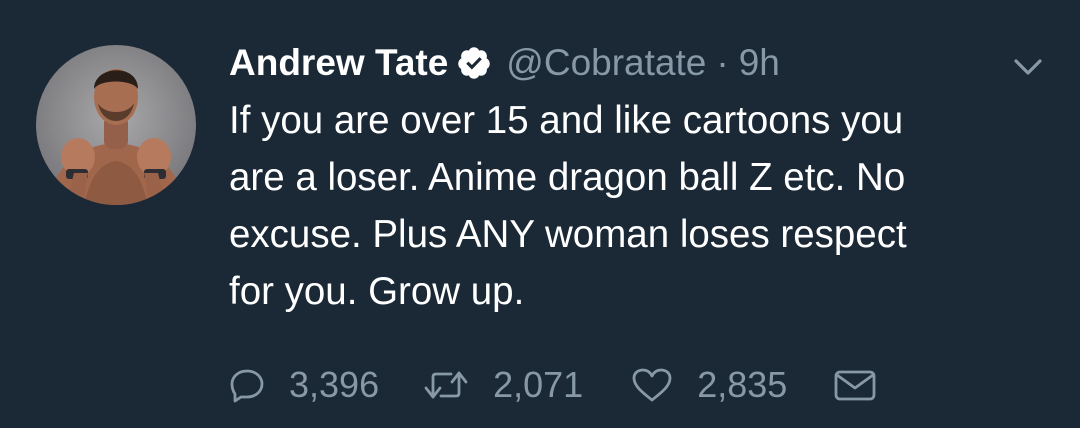 The image size is (1080, 428). I want to click on handle: @Cobratate, so click(606, 63).